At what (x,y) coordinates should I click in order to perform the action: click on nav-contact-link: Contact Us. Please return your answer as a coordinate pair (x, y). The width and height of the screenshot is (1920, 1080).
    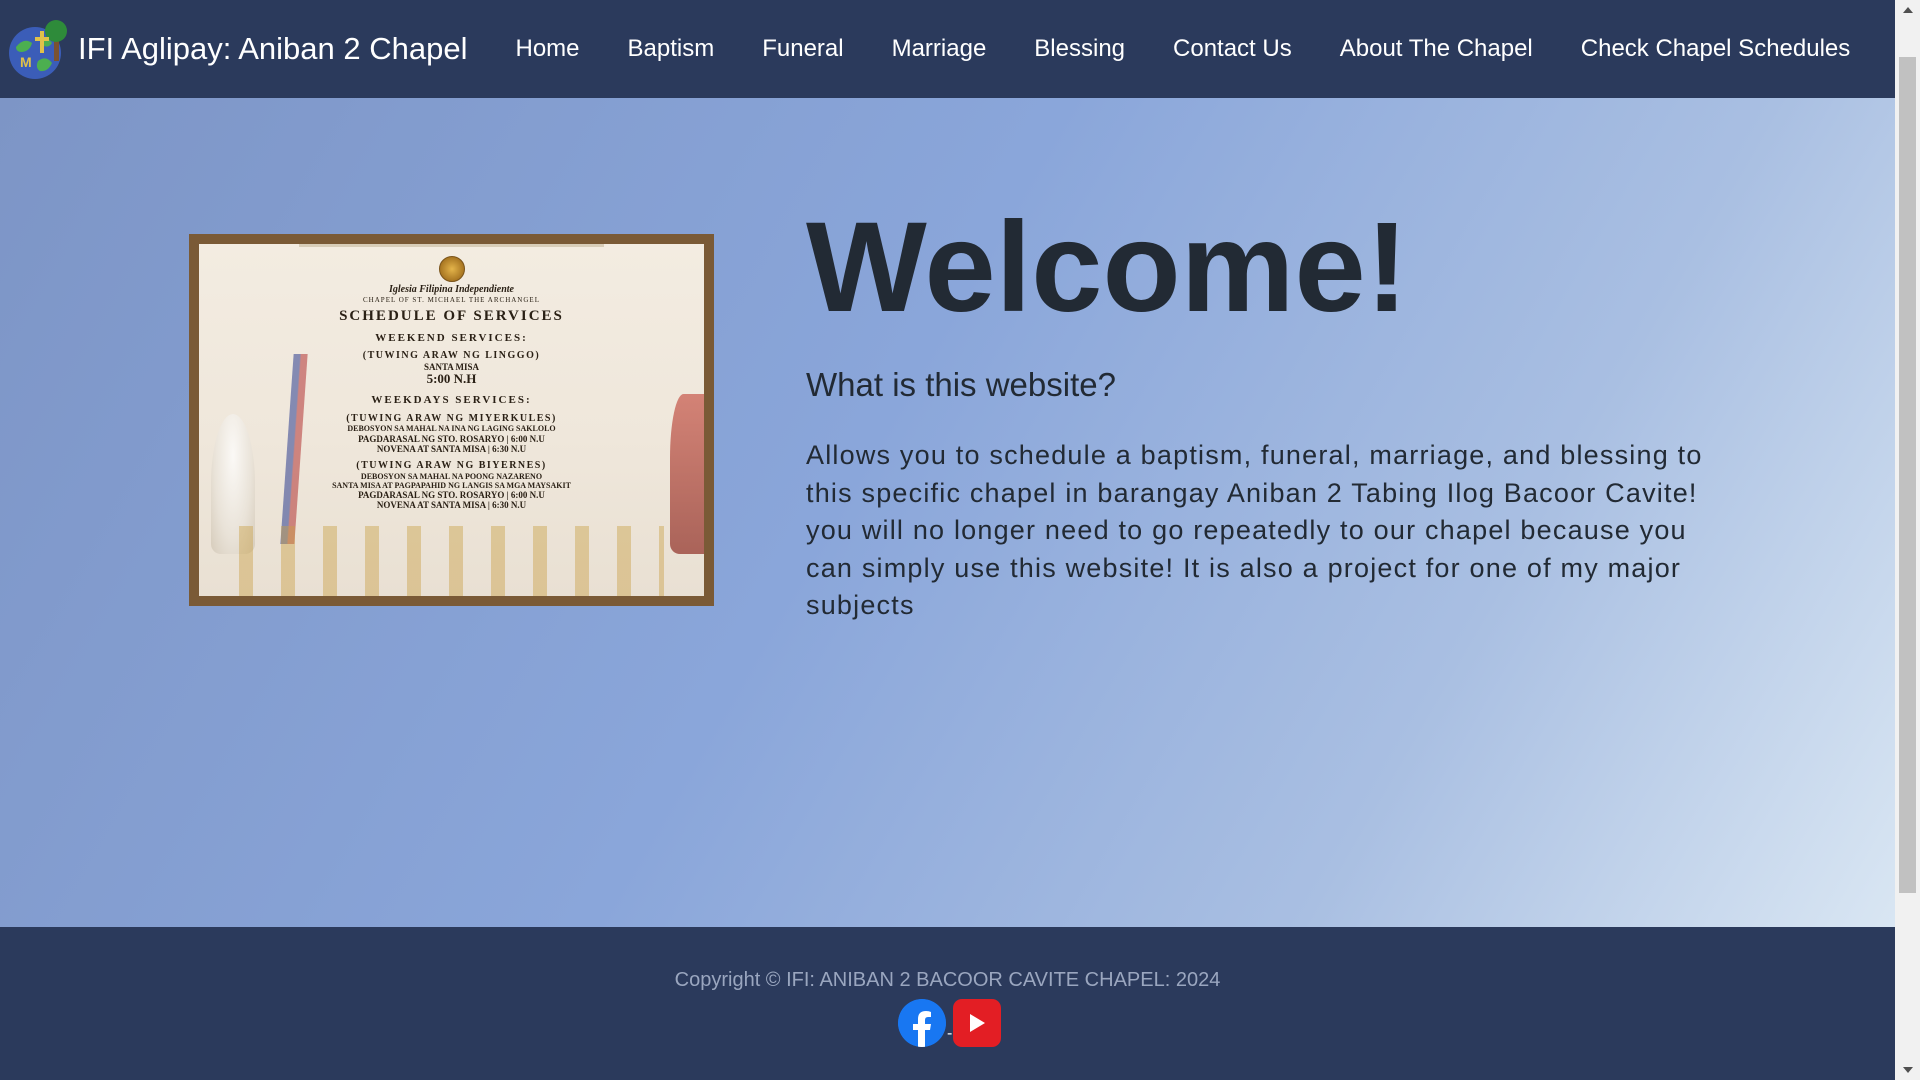
    Looking at the image, I should click on (1232, 49).